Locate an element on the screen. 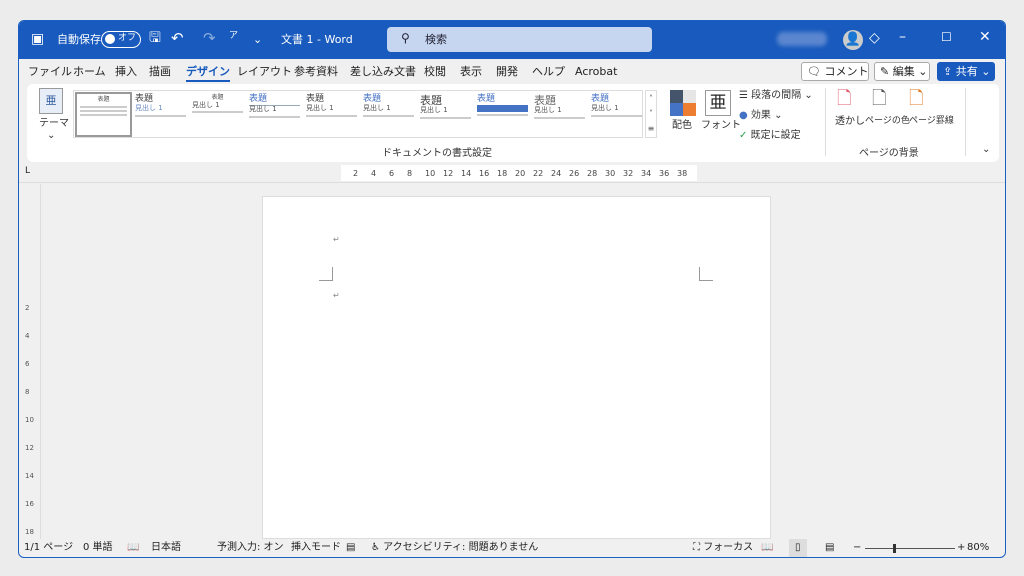 This screenshot has width=1024, height=576. page-color-icon: 🗋 is located at coordinates (879, 99).